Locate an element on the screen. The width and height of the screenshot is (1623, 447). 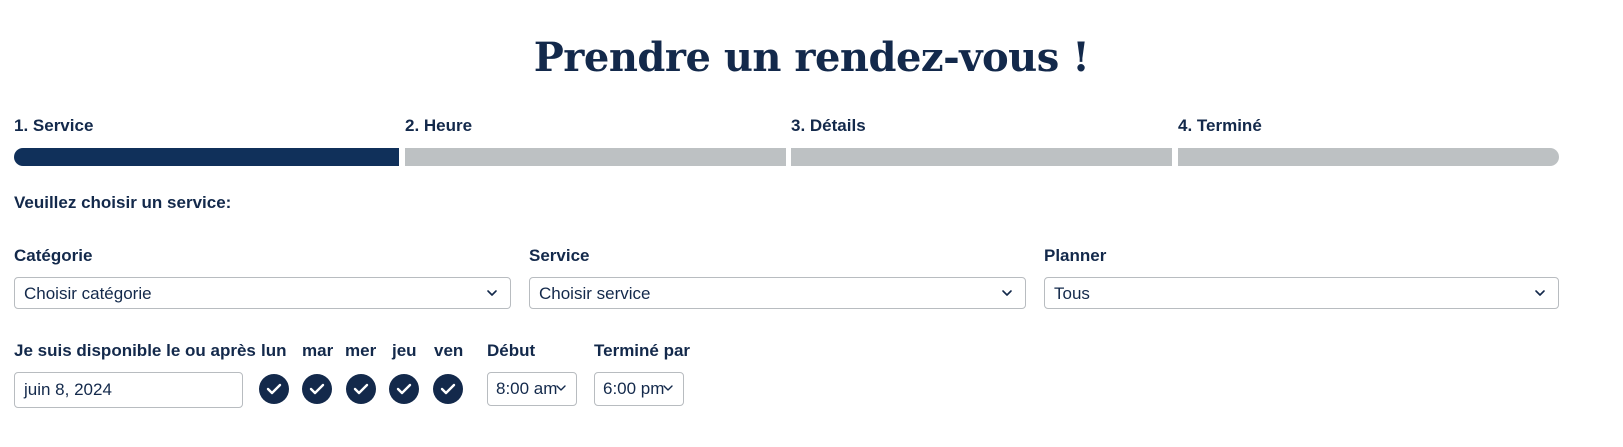
start-time-select: 8:00 am is located at coordinates (532, 389).